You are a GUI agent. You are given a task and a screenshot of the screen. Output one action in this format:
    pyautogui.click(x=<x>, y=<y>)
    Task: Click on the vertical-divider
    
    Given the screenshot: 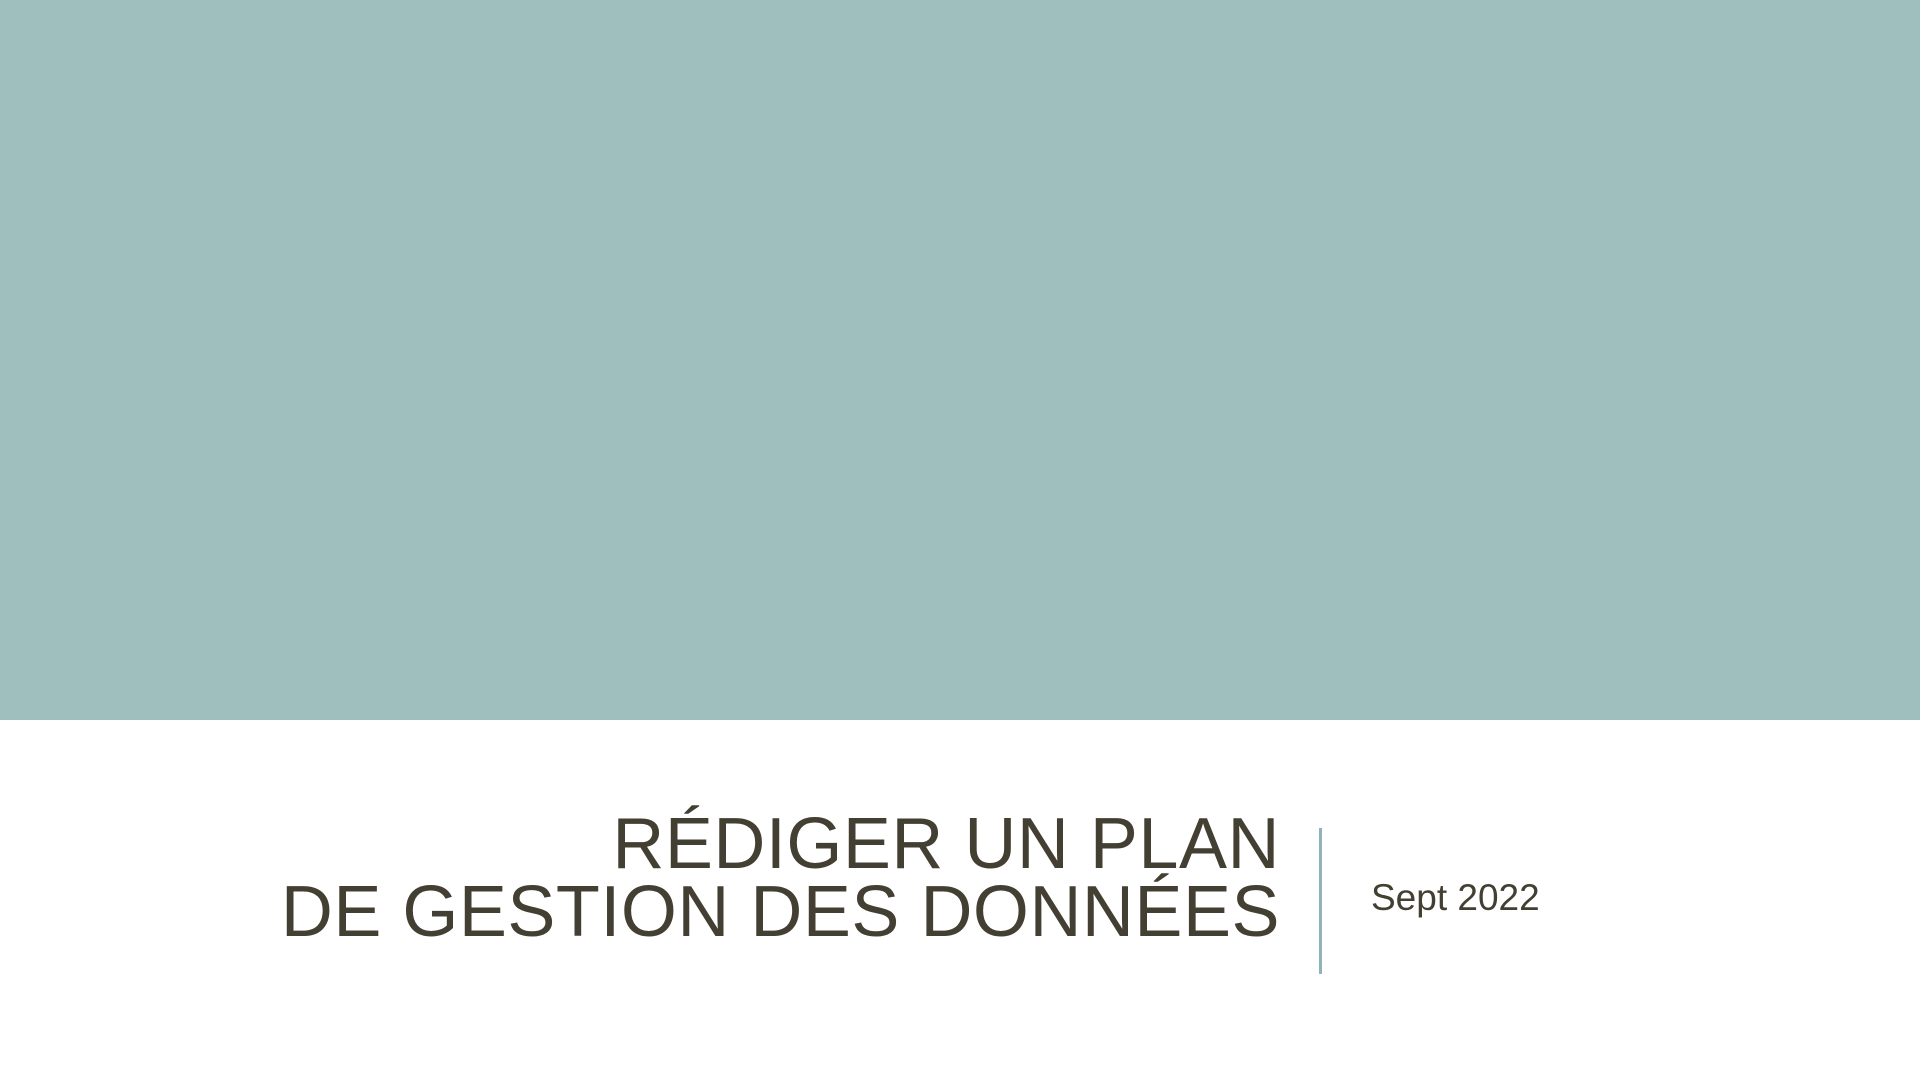 What is the action you would take?
    pyautogui.click(x=1320, y=901)
    